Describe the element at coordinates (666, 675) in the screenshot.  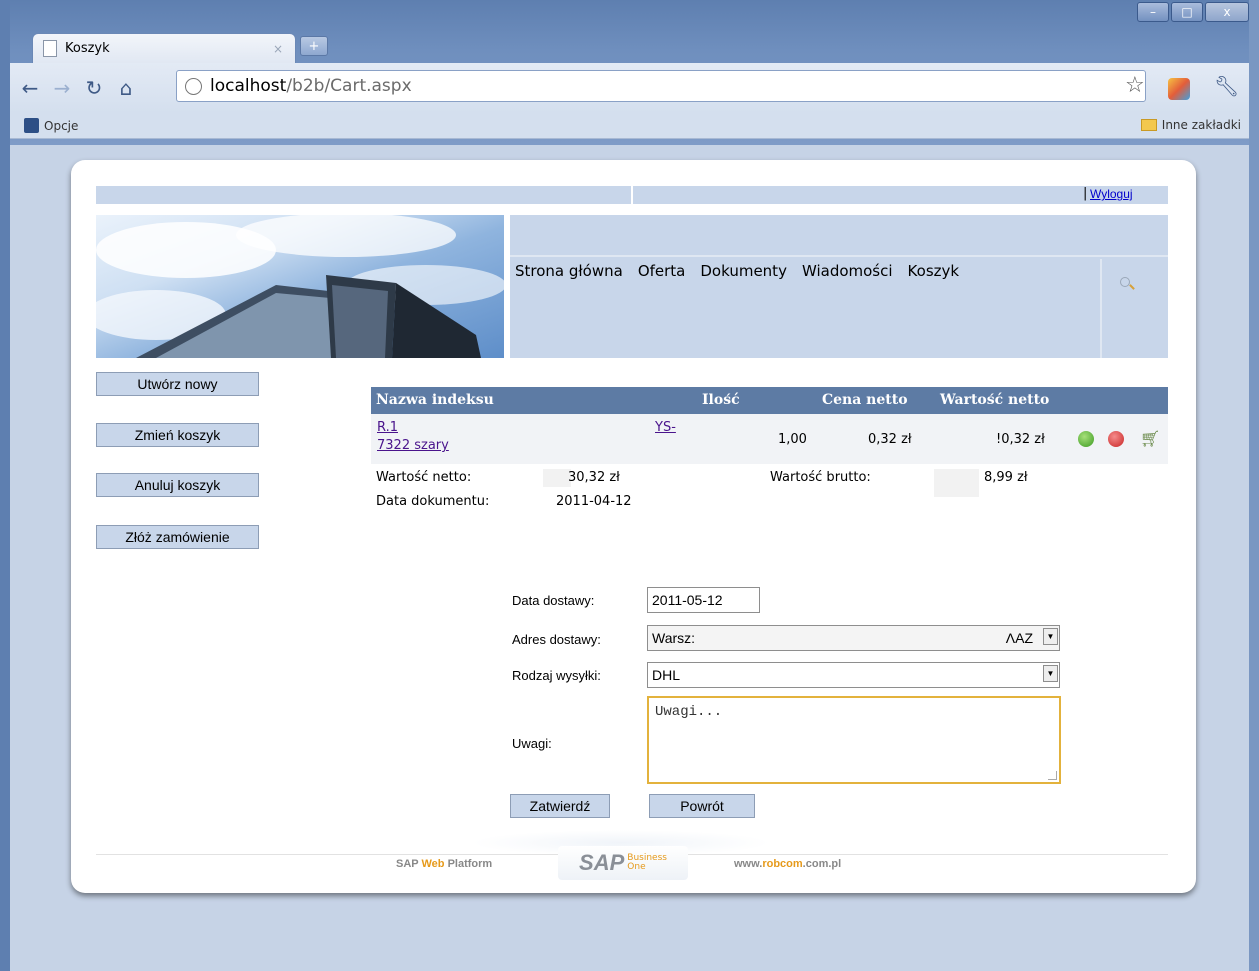
I see `shipping-value: DHL` at that location.